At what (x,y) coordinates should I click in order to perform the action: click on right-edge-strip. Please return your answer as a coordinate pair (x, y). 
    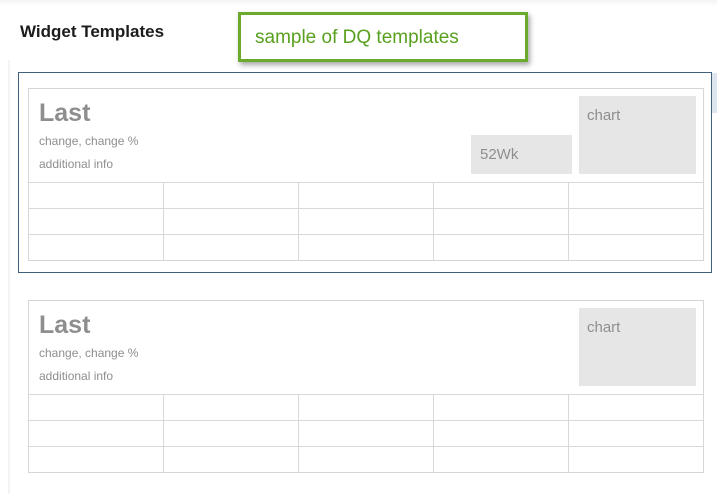
    Looking at the image, I should click on (714, 93).